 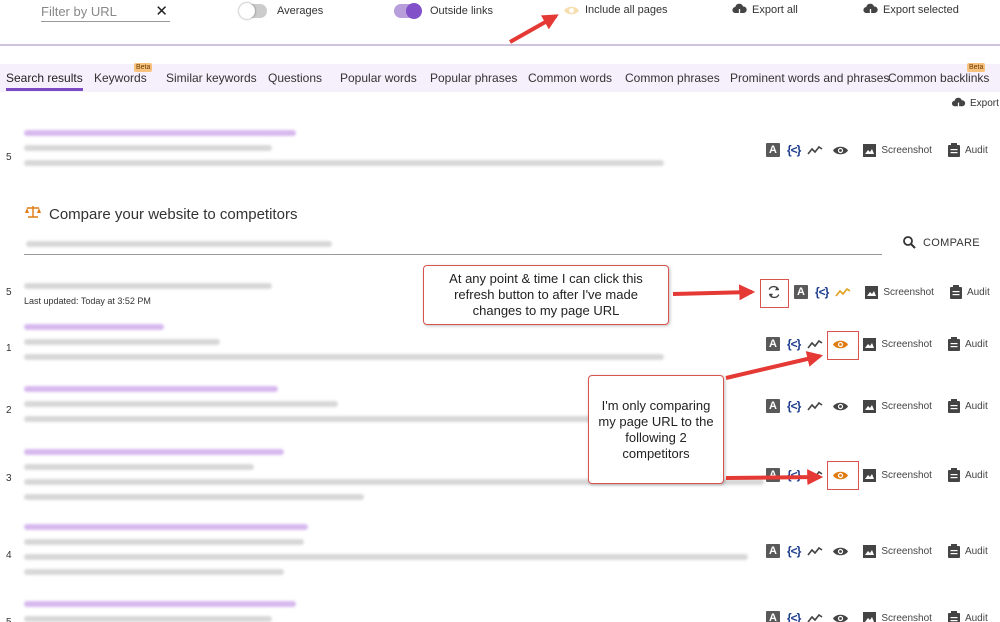 I want to click on arrow-refresh, so click(x=714, y=292).